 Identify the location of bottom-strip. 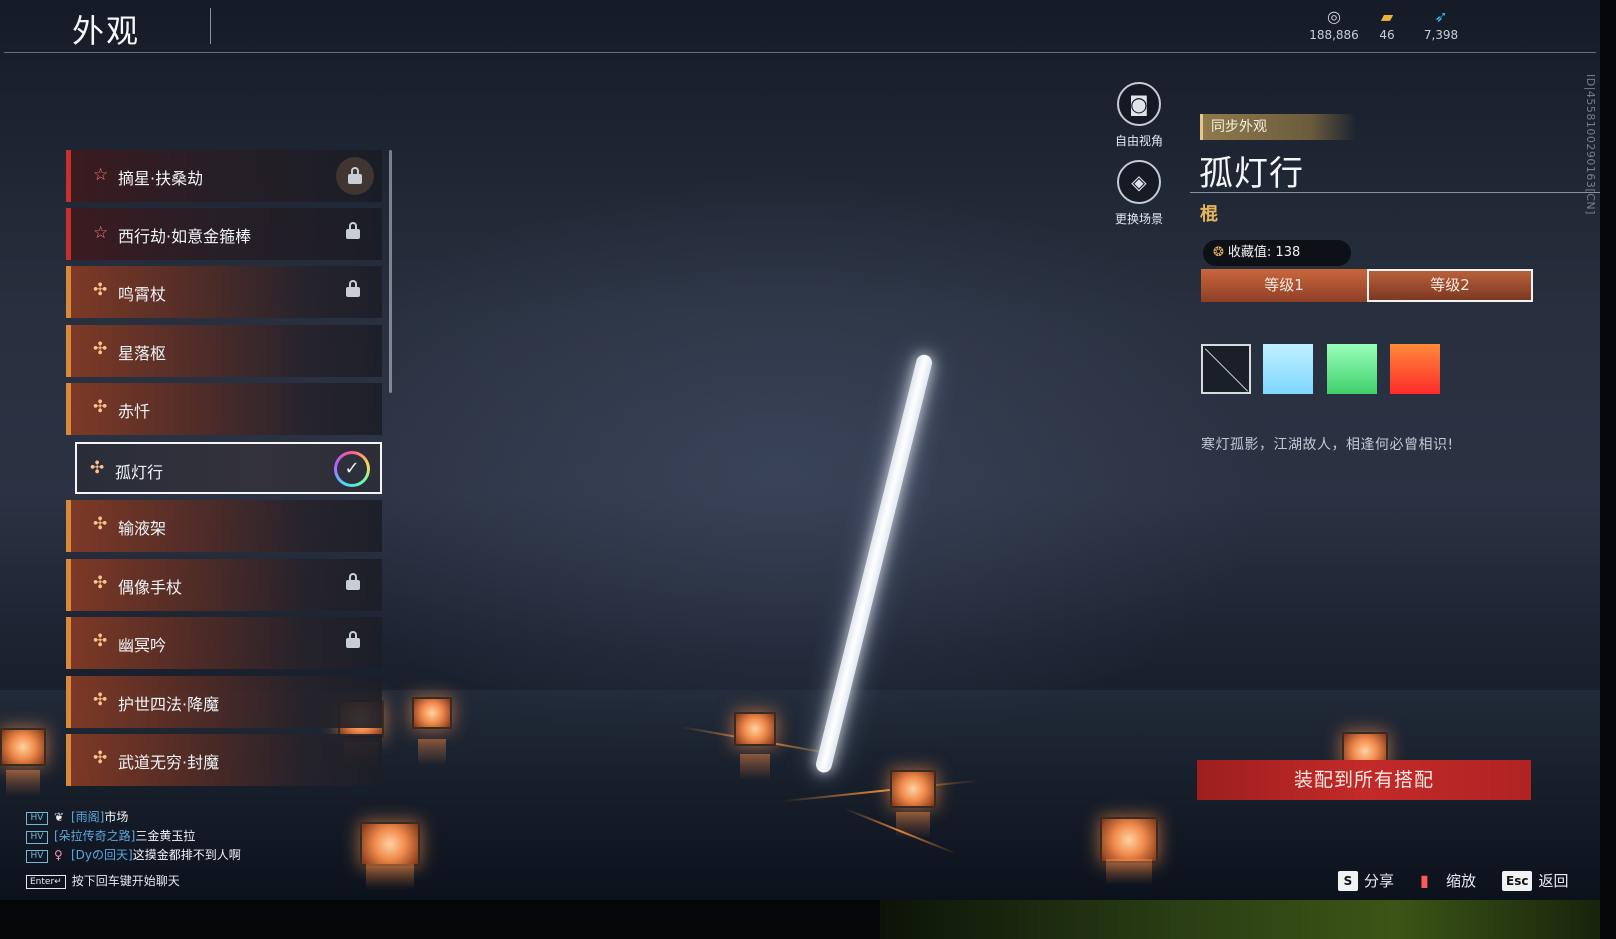
(808, 919).